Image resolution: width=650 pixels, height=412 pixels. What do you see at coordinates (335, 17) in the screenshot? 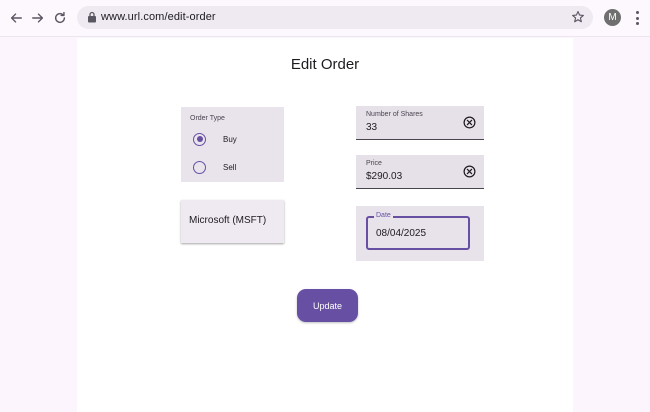
I see `address-bar: www.url.com/edit-order` at bounding box center [335, 17].